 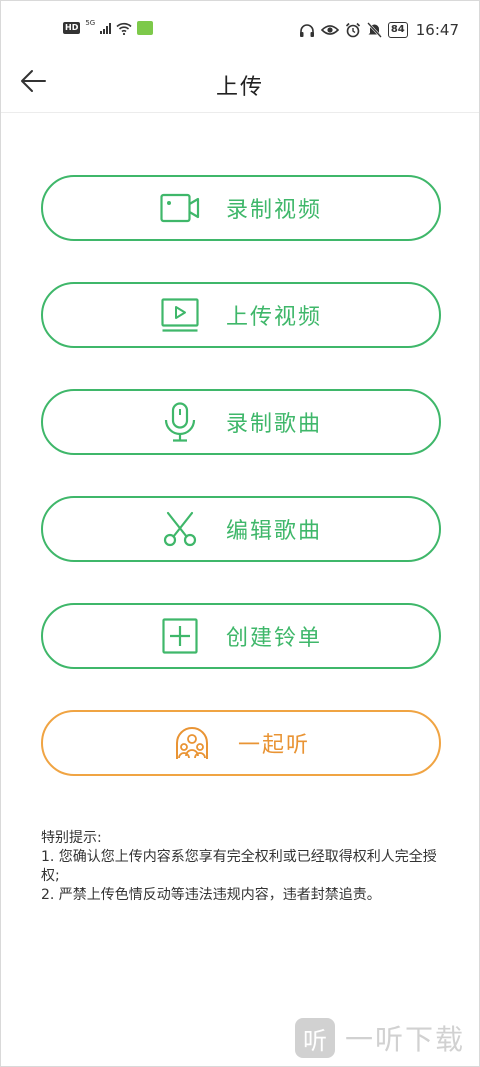 What do you see at coordinates (273, 531) in the screenshot?
I see `edit-song-label: 编辑歌曲` at bounding box center [273, 531].